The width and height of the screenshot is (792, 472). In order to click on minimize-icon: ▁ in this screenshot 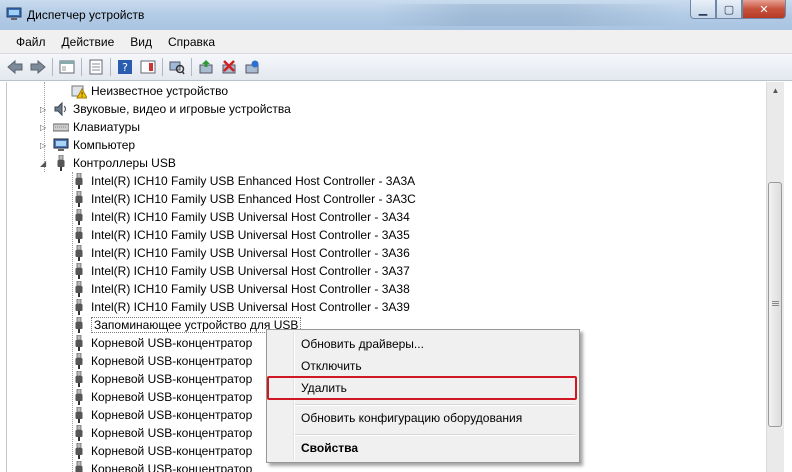, I will do `click(703, 9)`.